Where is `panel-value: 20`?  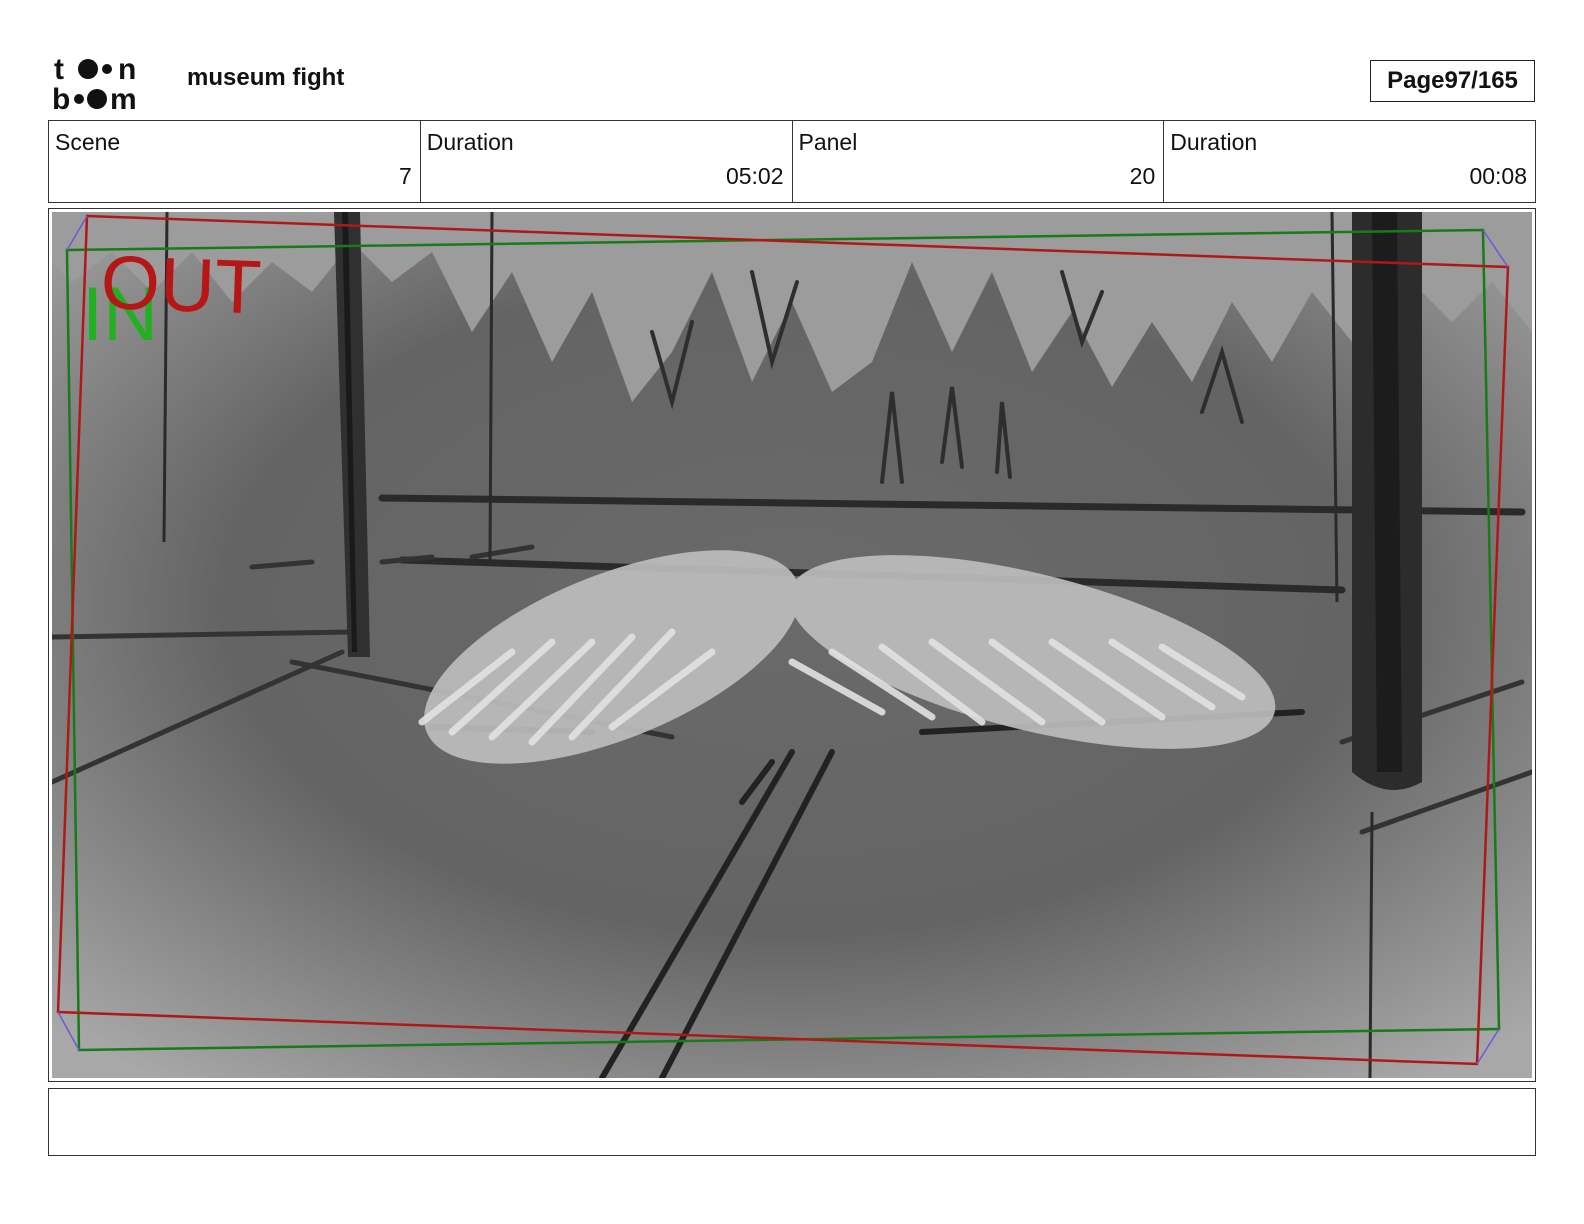 panel-value: 20 is located at coordinates (1142, 176).